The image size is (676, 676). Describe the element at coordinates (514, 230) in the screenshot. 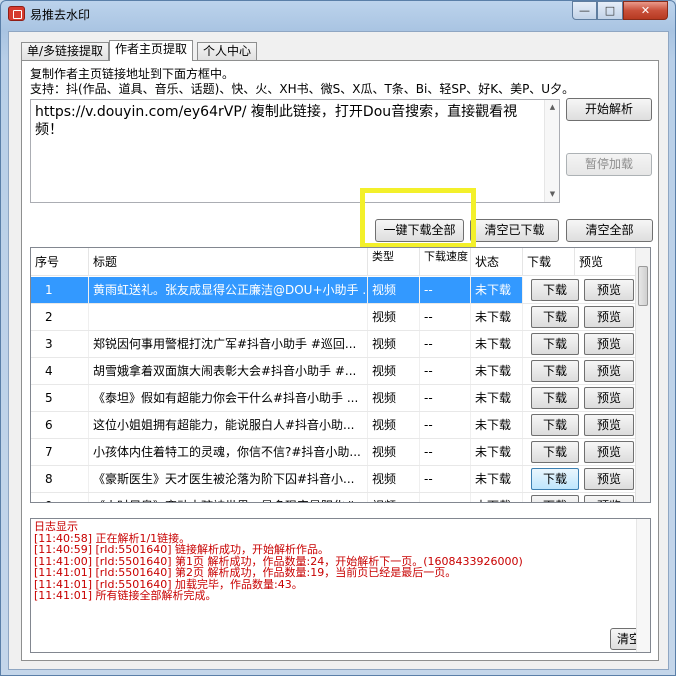

I see `clear-downloaded-button: 清空已下载` at that location.